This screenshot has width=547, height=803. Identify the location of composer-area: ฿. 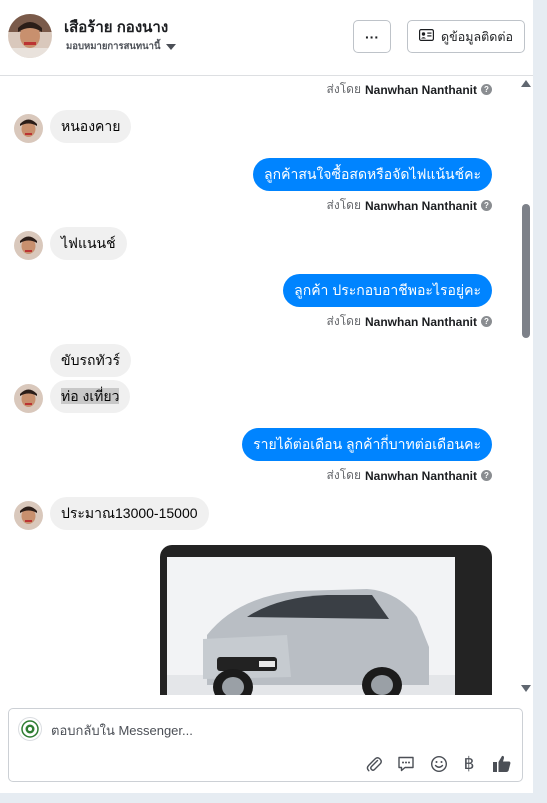
(266, 744).